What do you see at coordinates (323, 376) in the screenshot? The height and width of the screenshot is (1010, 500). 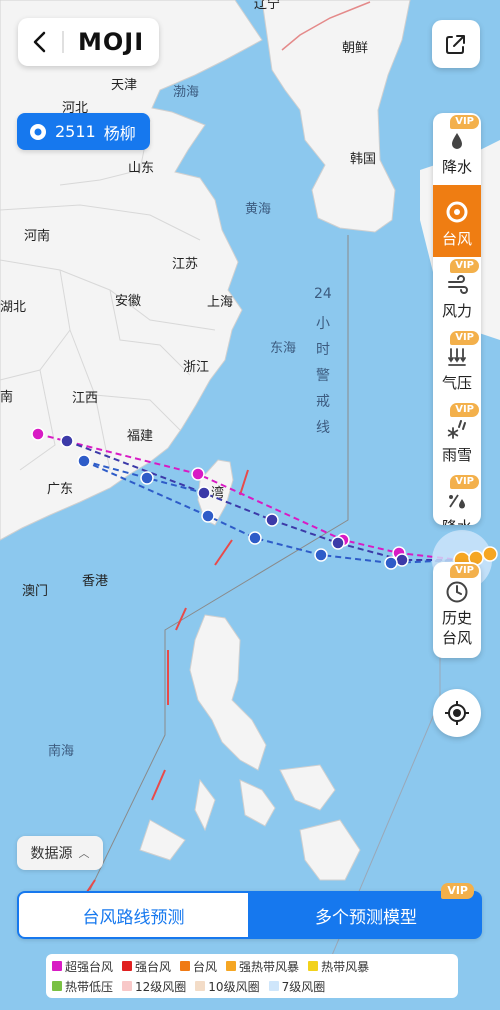 I see `warning-line-label-char: 警` at bounding box center [323, 376].